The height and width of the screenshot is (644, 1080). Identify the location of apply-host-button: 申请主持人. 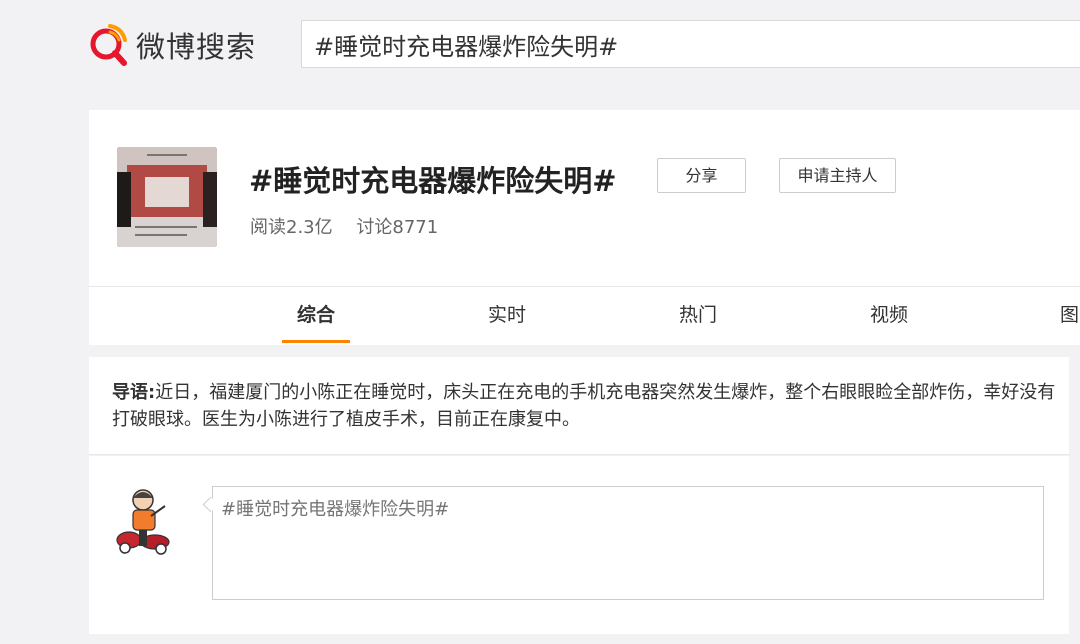
(837, 175).